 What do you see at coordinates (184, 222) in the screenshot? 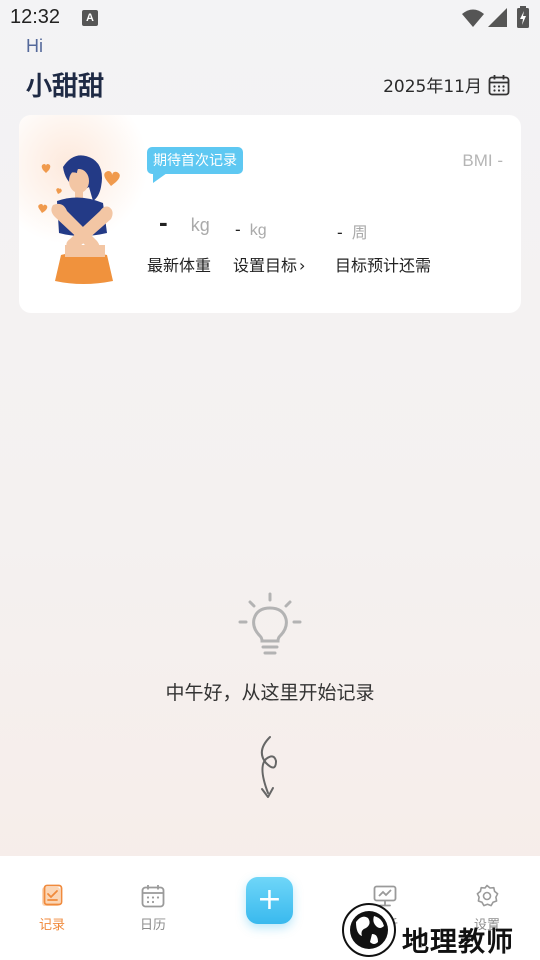
I see `latest-weight-value-group: - kg` at bounding box center [184, 222].